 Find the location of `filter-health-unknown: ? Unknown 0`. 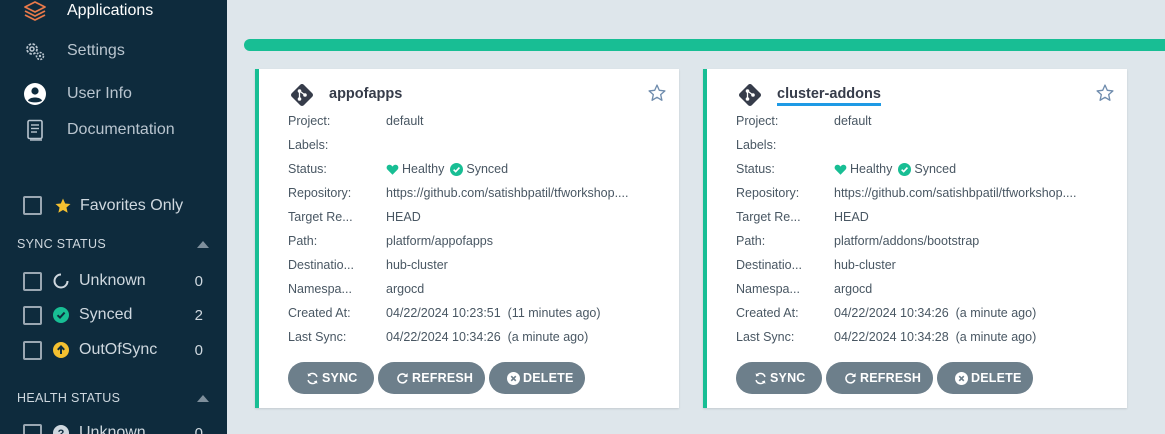

filter-health-unknown: ? Unknown 0 is located at coordinates (113, 428).